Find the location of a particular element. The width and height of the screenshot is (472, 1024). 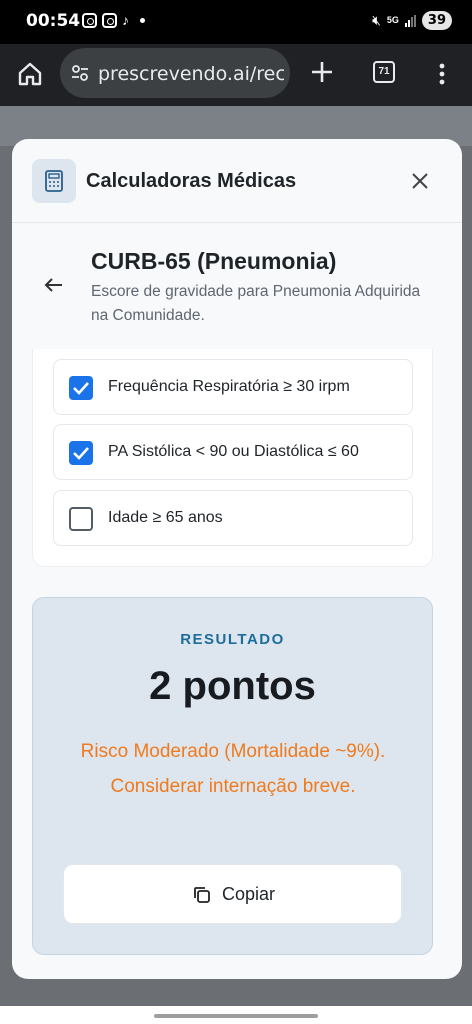

gesture-bar is located at coordinates (236, 1015).